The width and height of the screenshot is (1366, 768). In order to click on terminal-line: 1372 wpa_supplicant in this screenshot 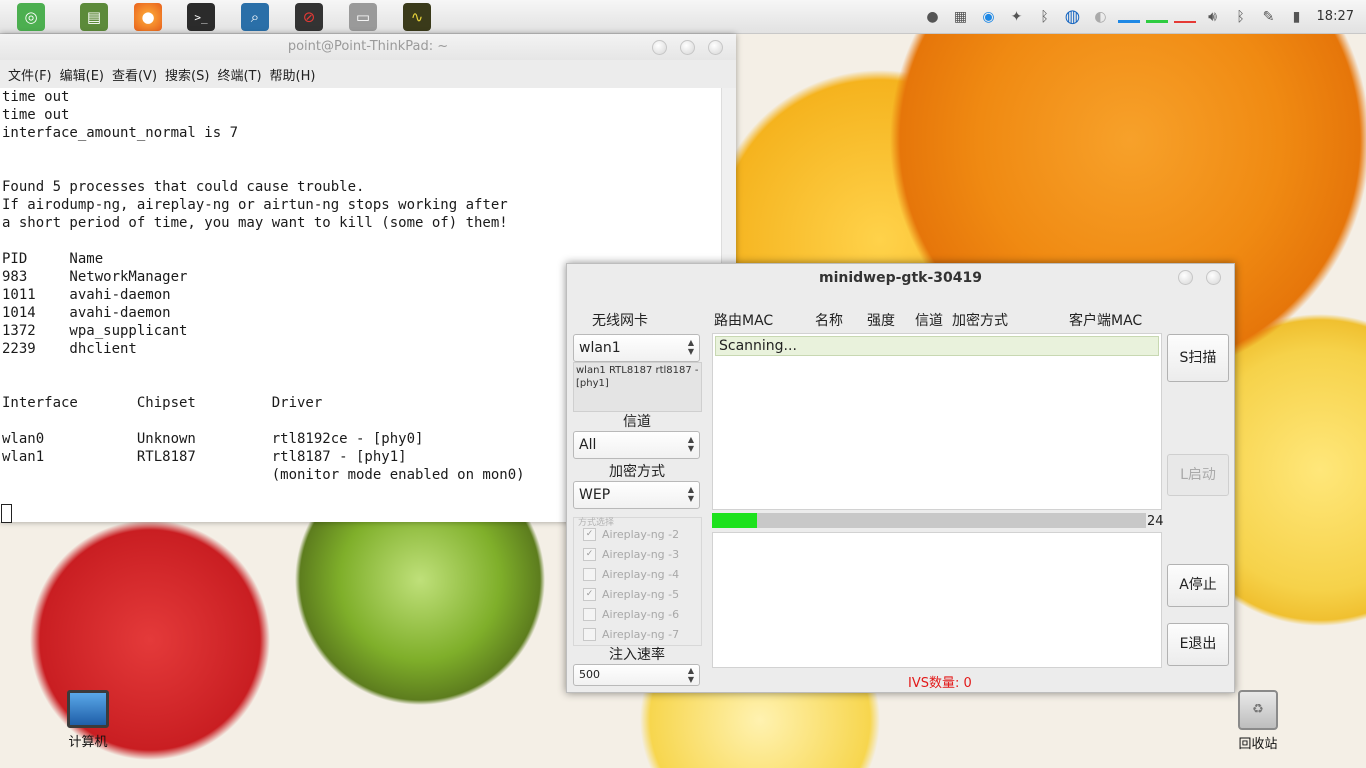, I will do `click(95, 331)`.